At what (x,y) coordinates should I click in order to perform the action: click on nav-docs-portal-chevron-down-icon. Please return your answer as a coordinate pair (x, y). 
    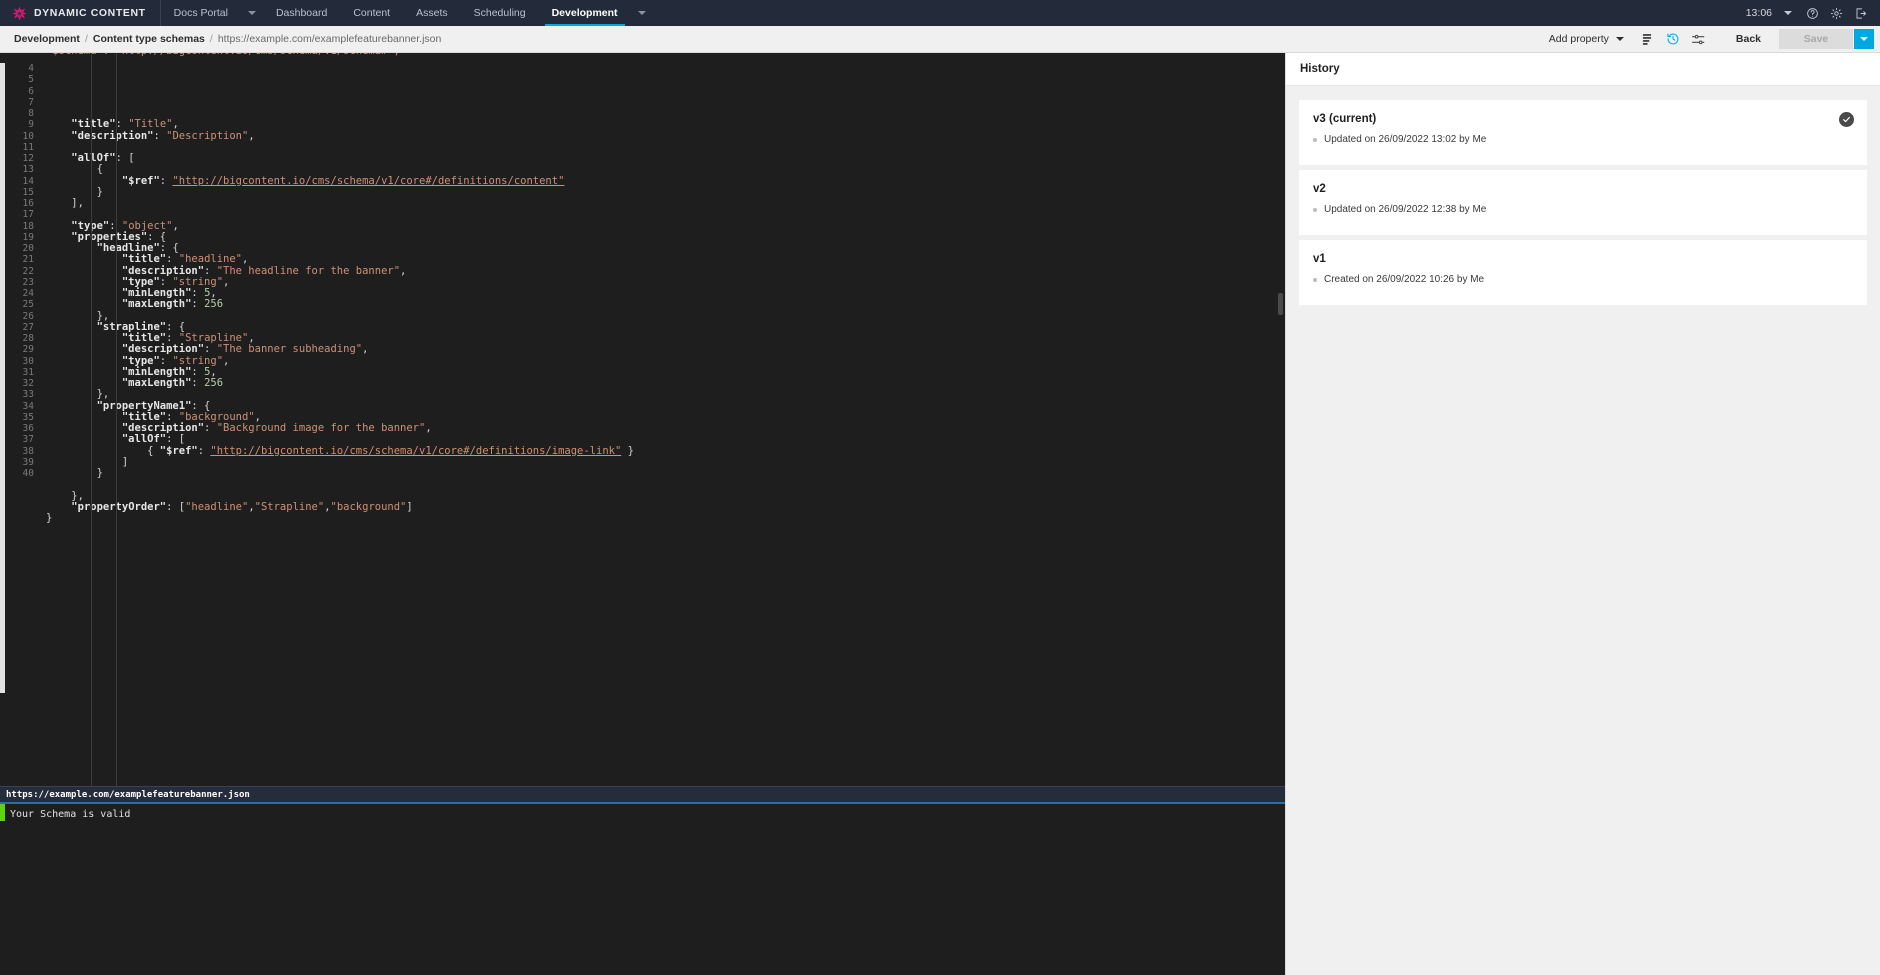
    Looking at the image, I should click on (252, 13).